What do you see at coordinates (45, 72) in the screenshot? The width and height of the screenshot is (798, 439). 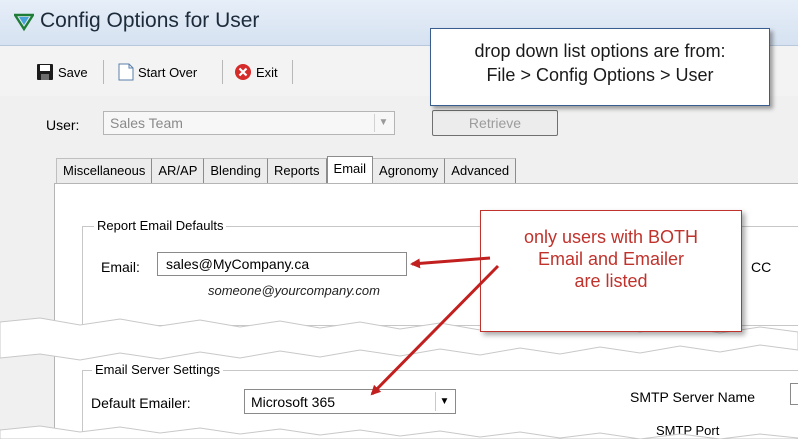 I see `floppy-disk-icon` at bounding box center [45, 72].